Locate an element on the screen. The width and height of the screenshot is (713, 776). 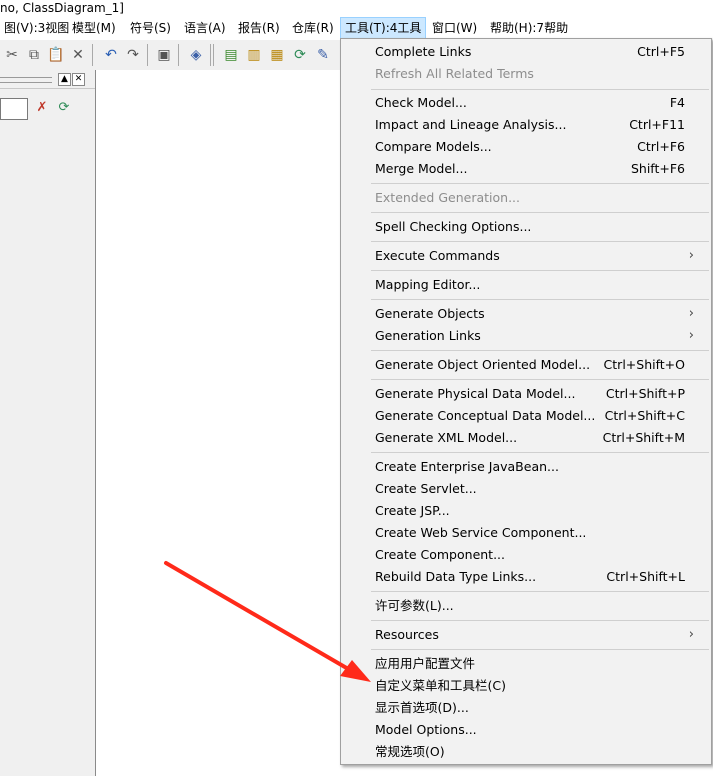
filter-icon: ✗ is located at coordinates (42, 108).